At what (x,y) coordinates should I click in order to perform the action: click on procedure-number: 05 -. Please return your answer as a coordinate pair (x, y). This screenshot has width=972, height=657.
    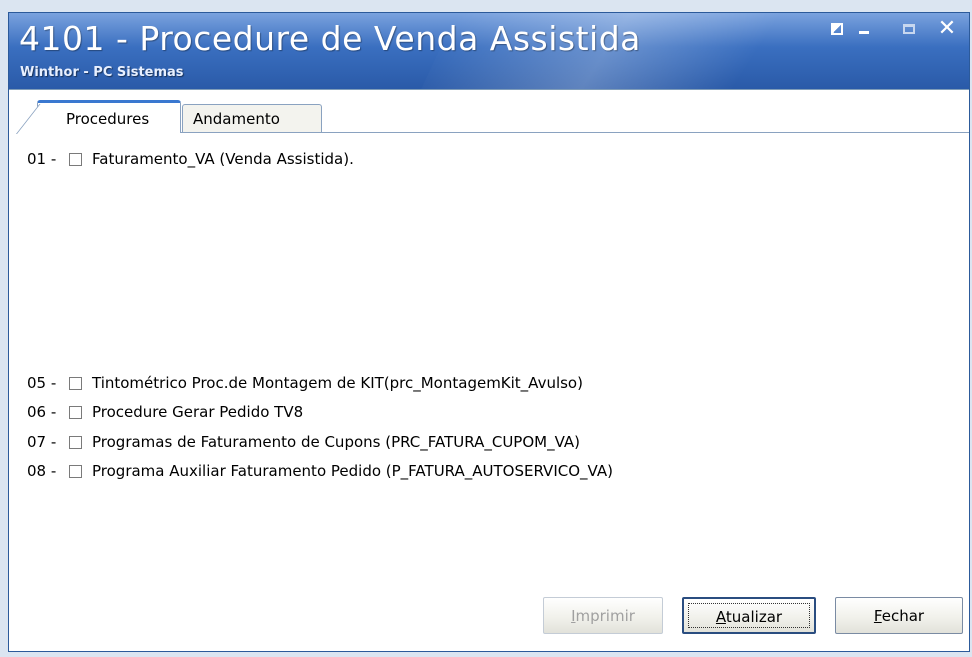
    Looking at the image, I should click on (42, 383).